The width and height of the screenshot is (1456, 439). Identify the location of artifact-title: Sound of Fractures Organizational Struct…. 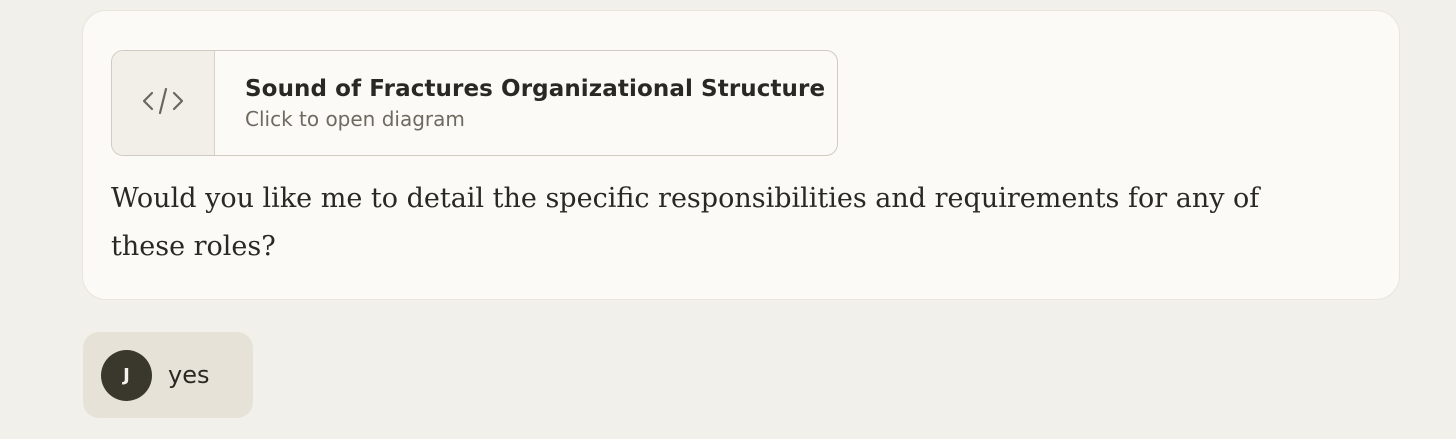
(535, 88).